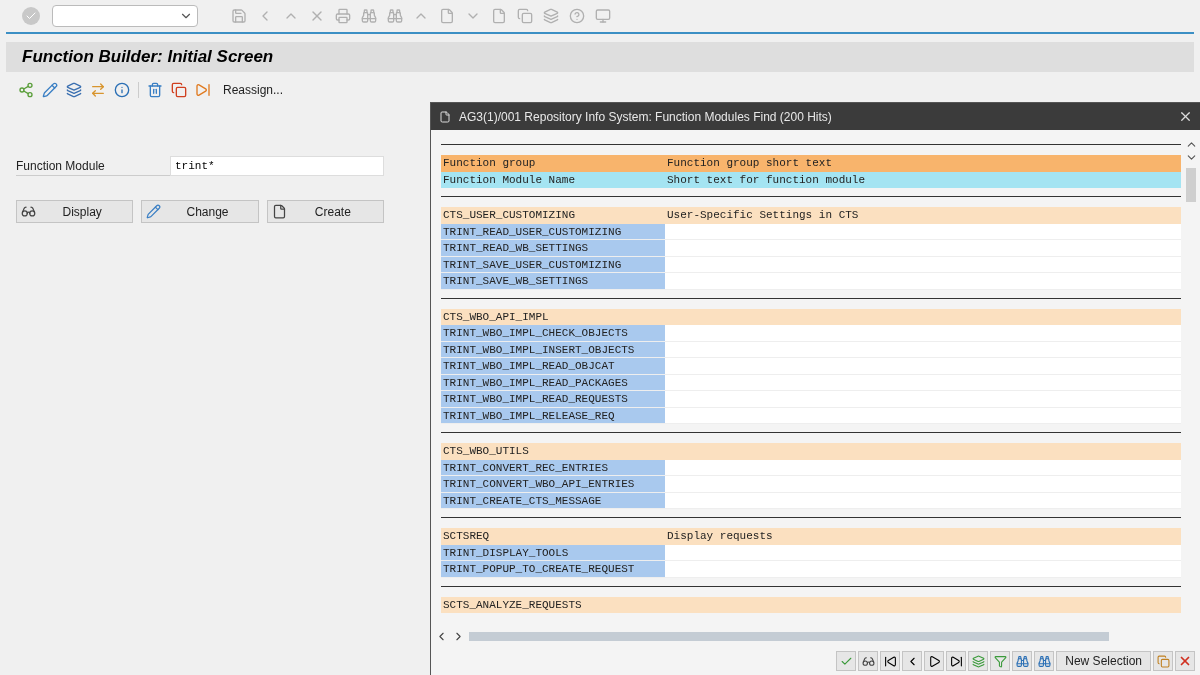 This screenshot has height=675, width=1200. I want to click on horizontal-scrollbar-thumb, so click(789, 636).